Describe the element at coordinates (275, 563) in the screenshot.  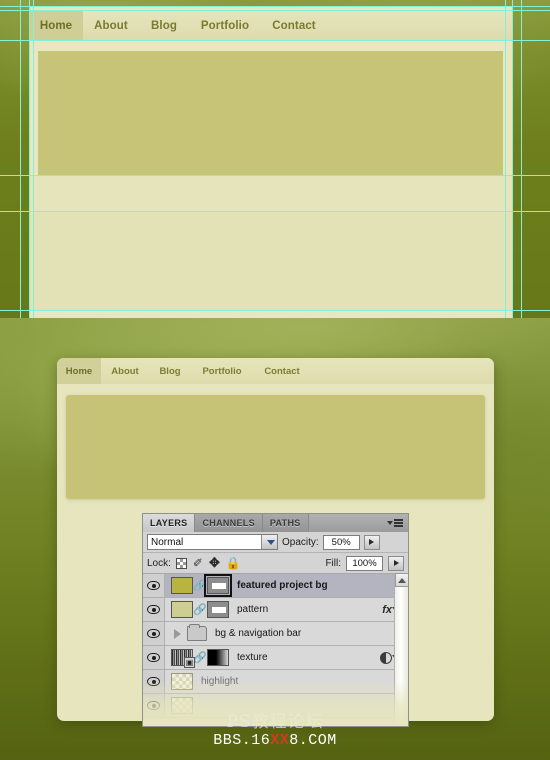
I see `lock-fill-row: Lock: ✐ ✥ 🔒 Fill: 100%` at that location.